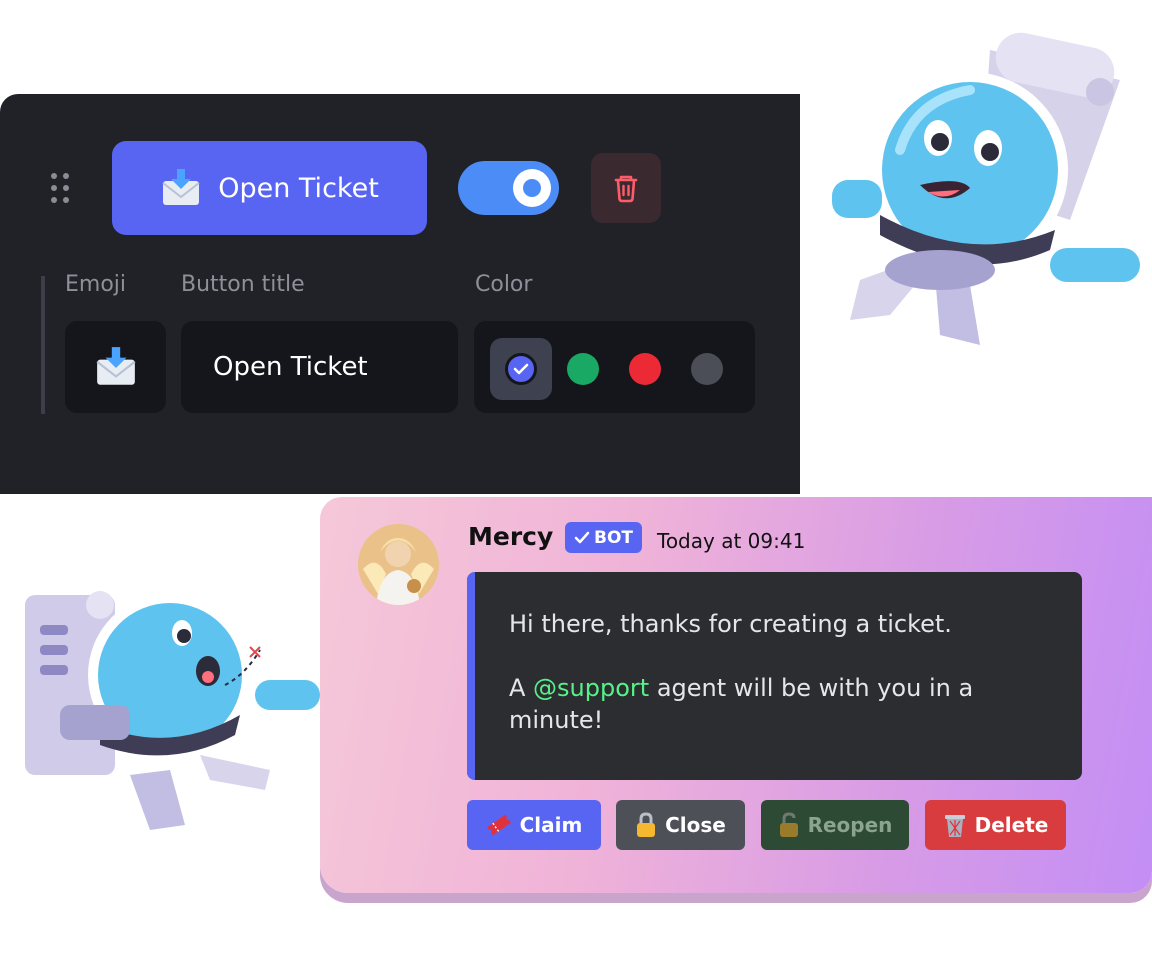 The image size is (1152, 960). Describe the element at coordinates (707, 369) in the screenshot. I see `color-swatch-grey` at that location.